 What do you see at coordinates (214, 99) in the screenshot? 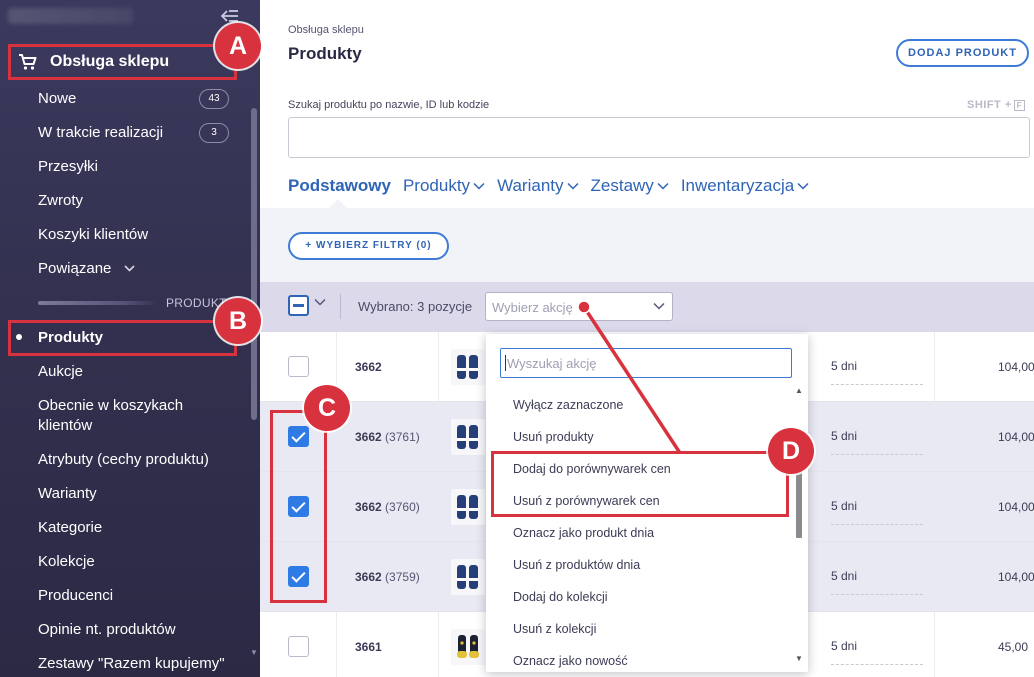
I see `count-badge: 43` at bounding box center [214, 99].